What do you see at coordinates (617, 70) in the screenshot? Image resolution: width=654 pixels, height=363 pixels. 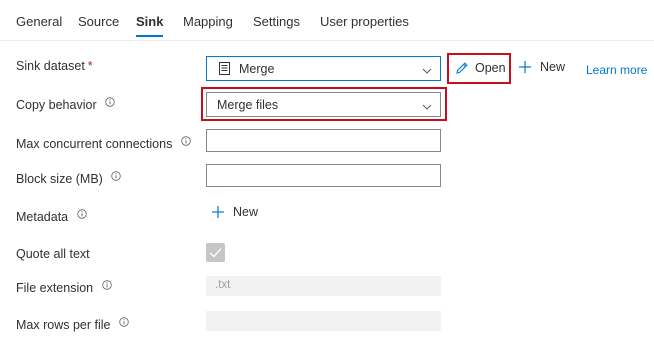 I see `learn-more-label: Learn more` at bounding box center [617, 70].